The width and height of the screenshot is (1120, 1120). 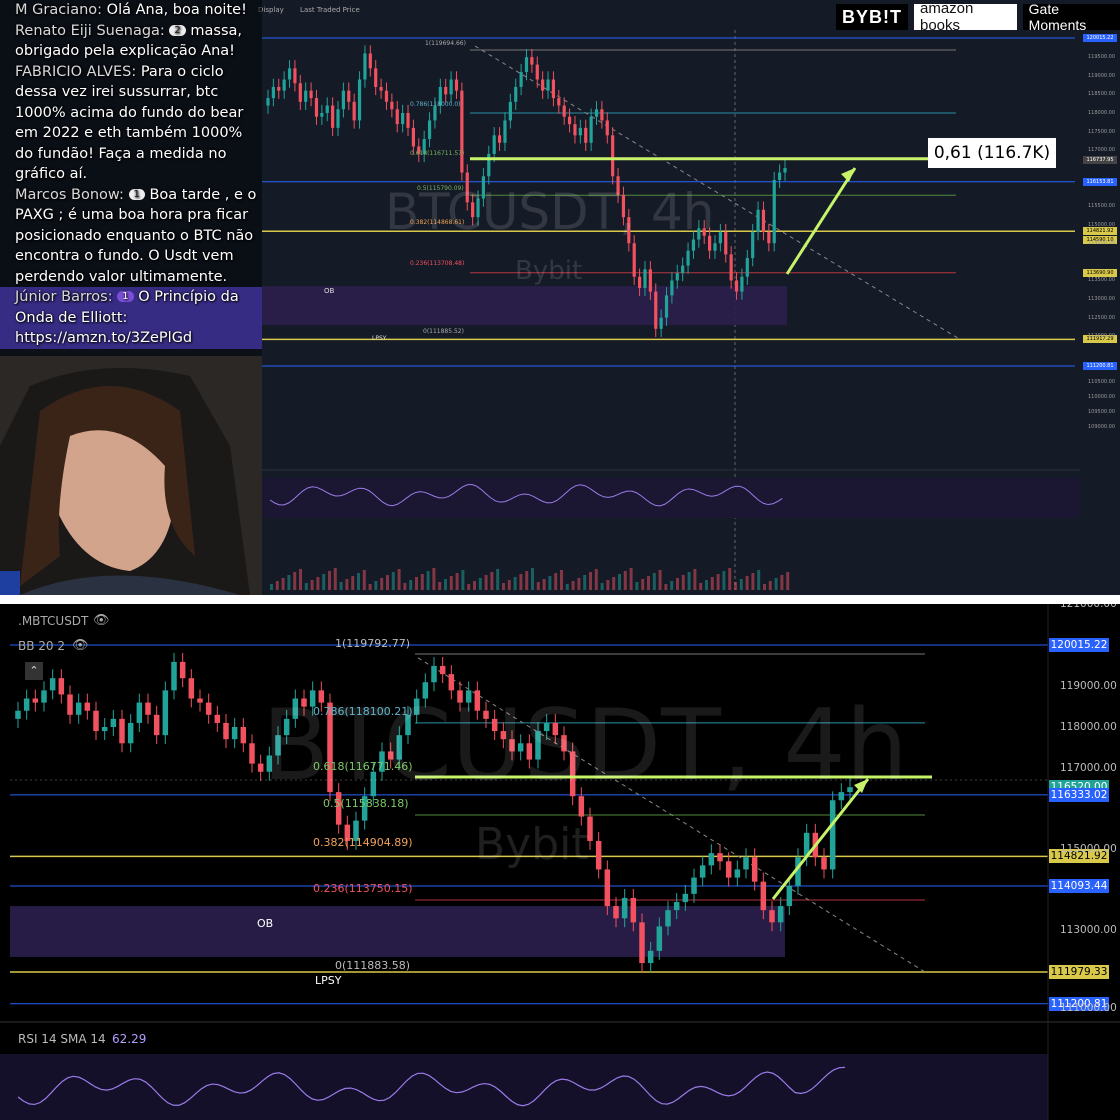 I want to click on toolbar-price-type: Last Traded Price, so click(x=330, y=10).